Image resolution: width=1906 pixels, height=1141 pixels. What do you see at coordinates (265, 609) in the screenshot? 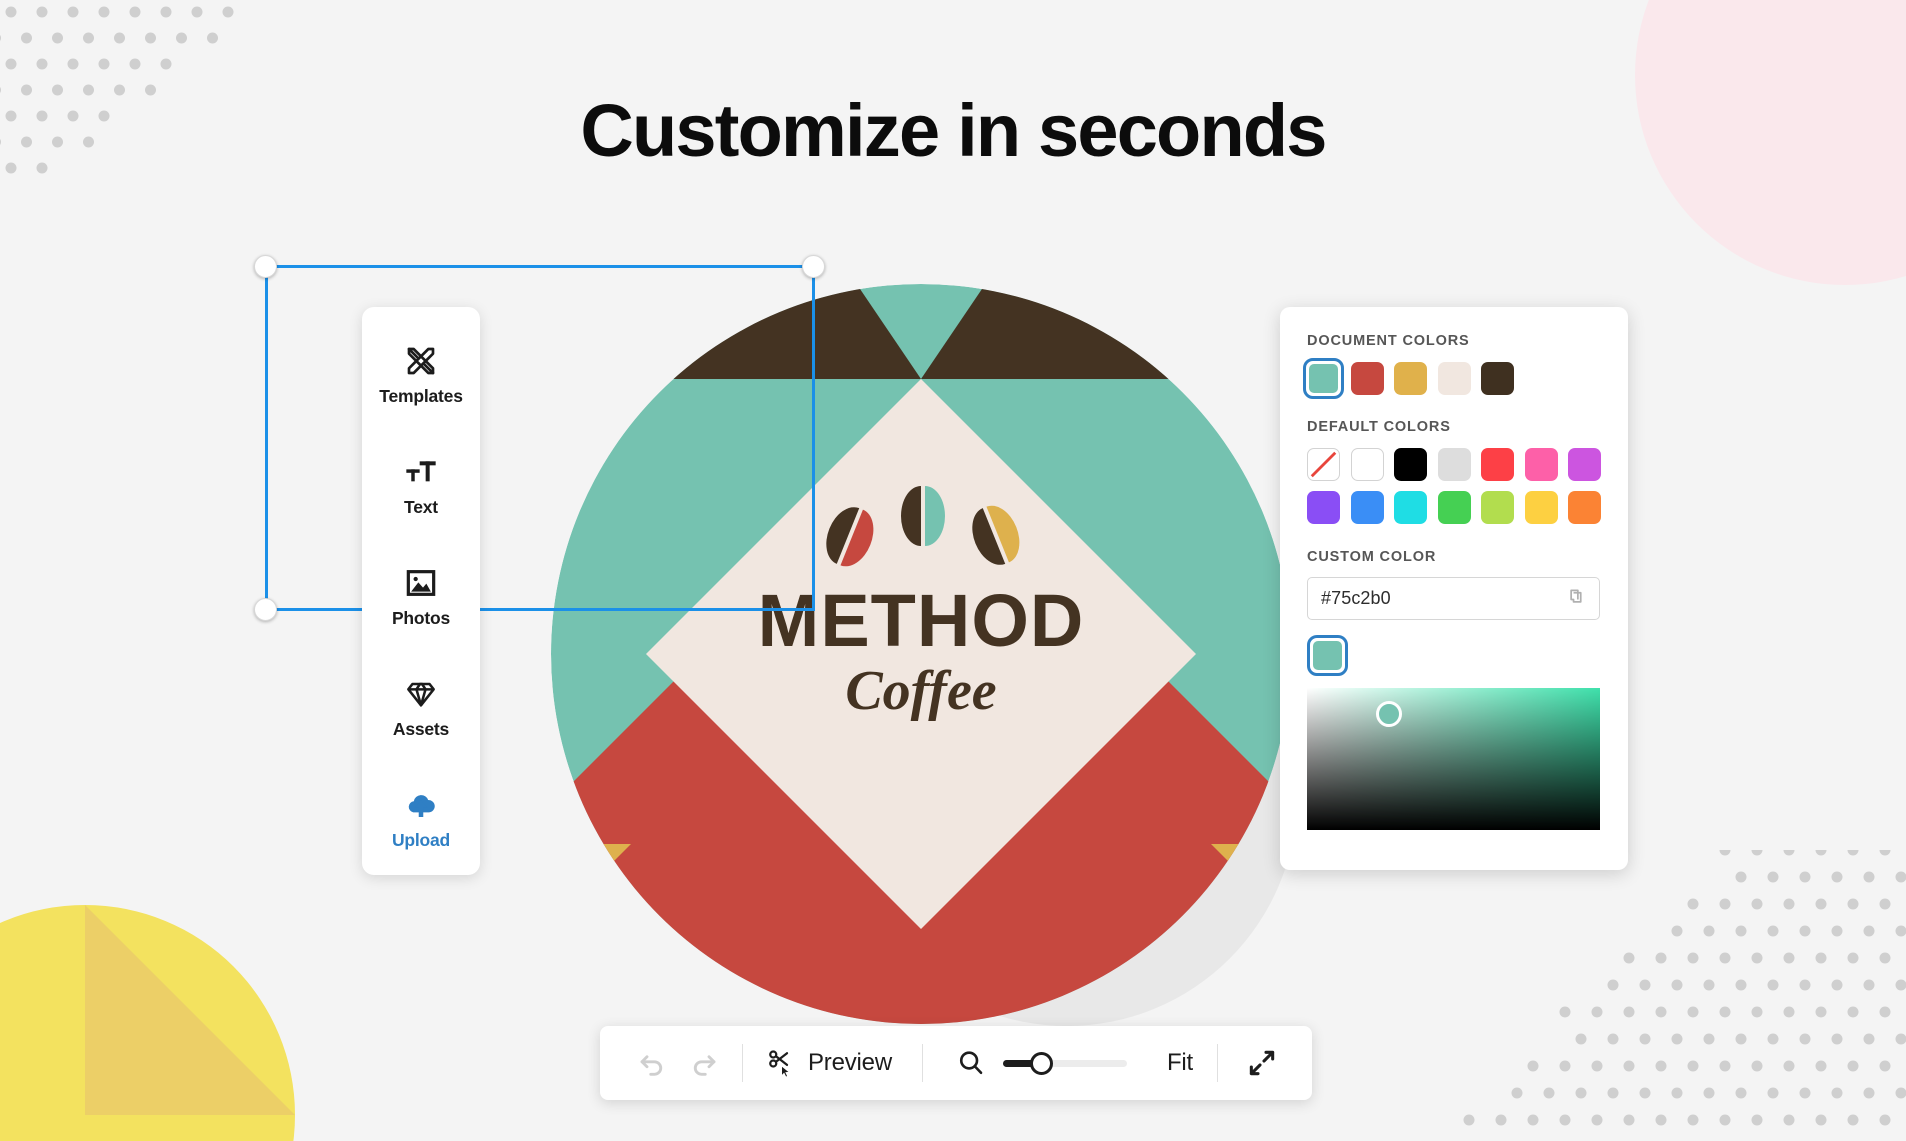
I see `selection-handle-bottom-left` at bounding box center [265, 609].